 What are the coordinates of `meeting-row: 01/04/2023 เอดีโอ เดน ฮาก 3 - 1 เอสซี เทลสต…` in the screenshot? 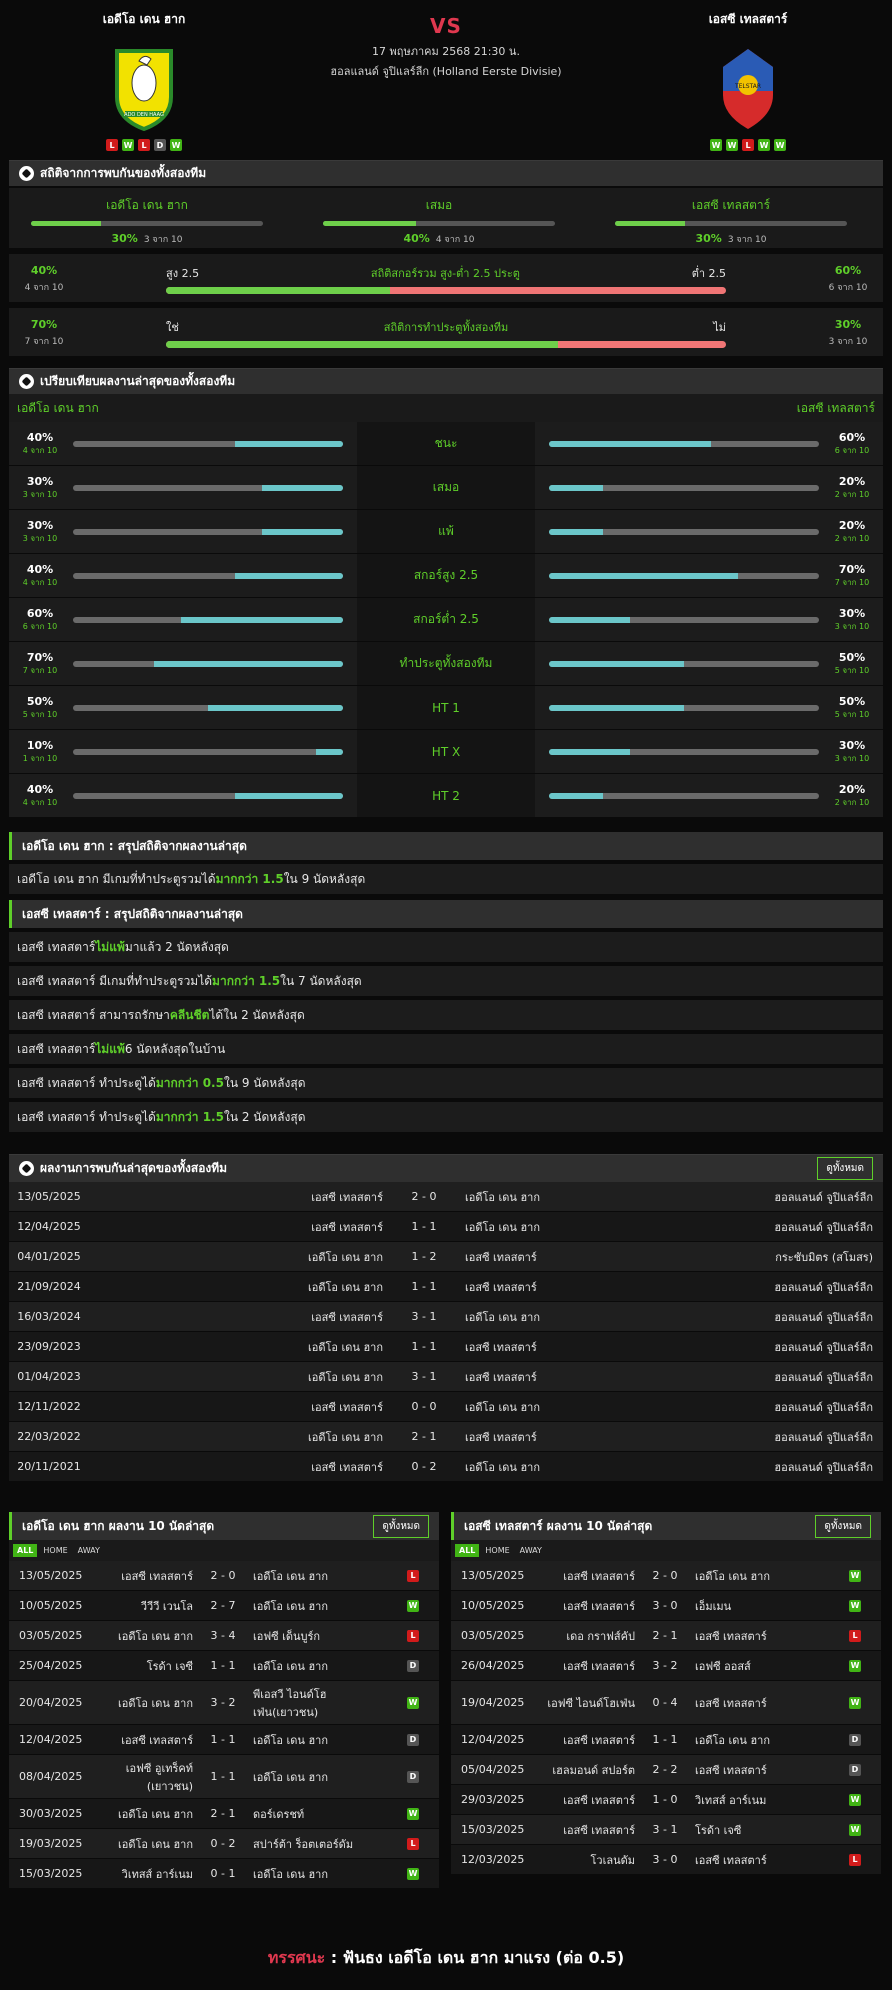 It's located at (446, 1377).